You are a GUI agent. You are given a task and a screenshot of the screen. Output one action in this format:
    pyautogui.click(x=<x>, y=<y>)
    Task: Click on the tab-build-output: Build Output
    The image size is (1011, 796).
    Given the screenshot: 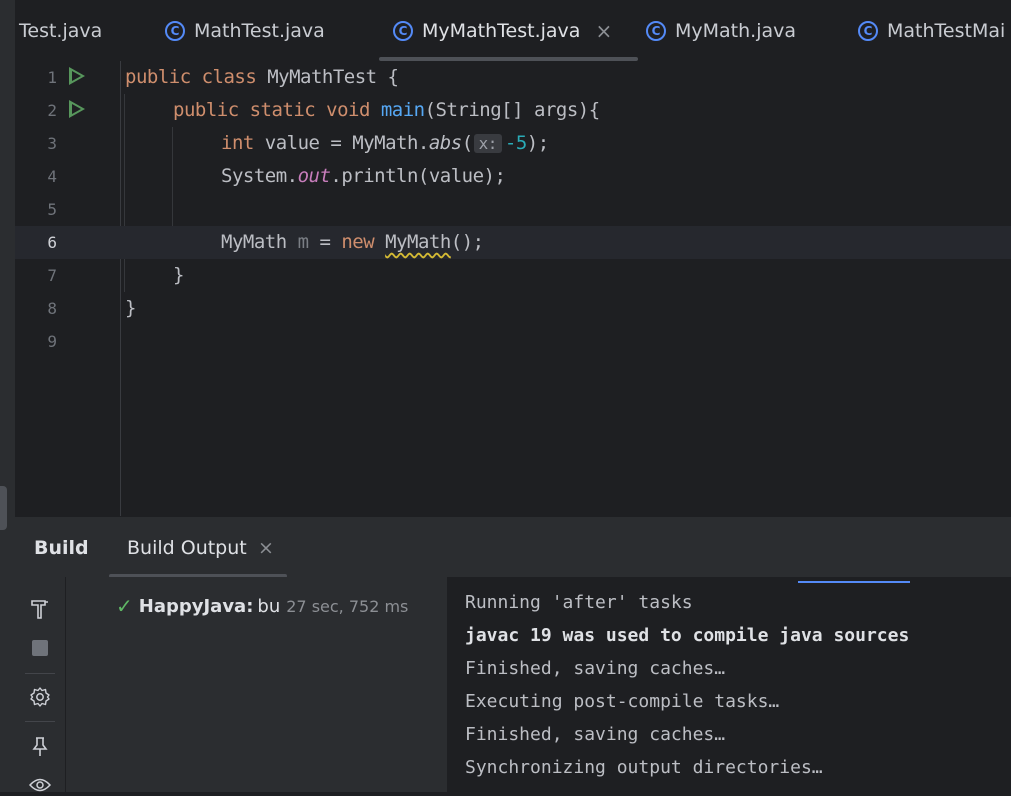 What is the action you would take?
    pyautogui.click(x=187, y=548)
    